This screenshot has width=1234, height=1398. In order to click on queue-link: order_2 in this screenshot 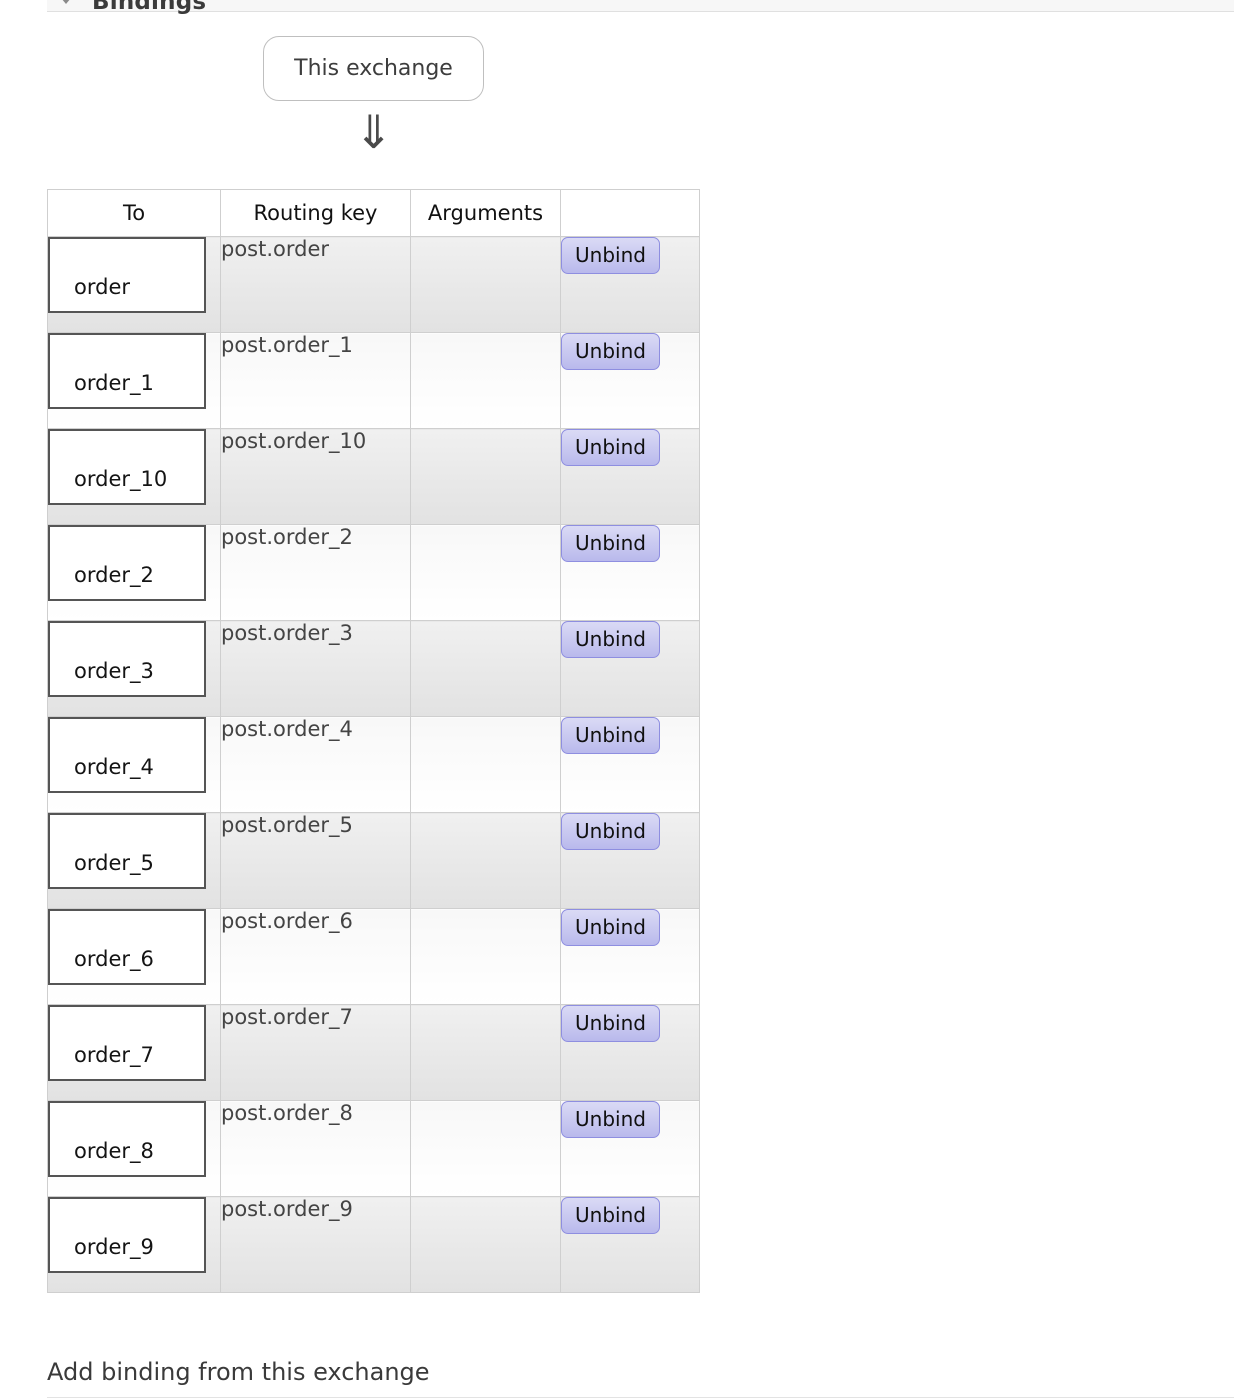, I will do `click(127, 563)`.